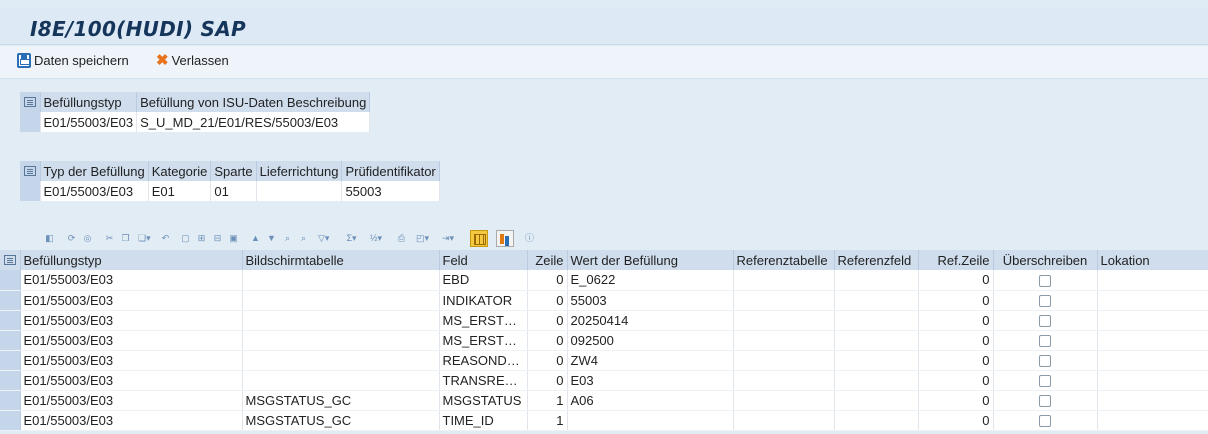  Describe the element at coordinates (956, 260) in the screenshot. I see `column-header: Ref.Zeile` at that location.